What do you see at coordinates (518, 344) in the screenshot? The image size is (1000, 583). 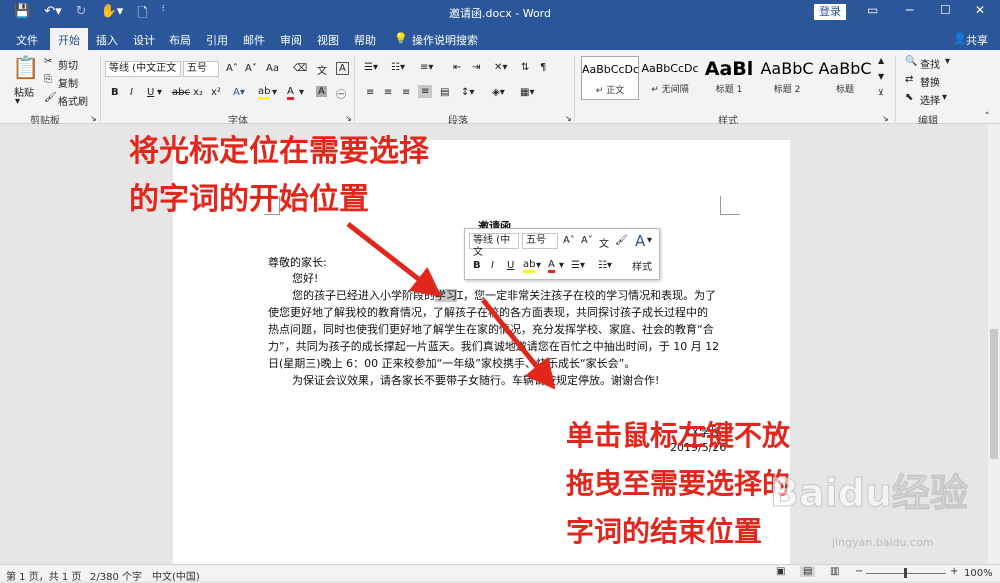 I see `arrow-to-end` at bounding box center [518, 344].